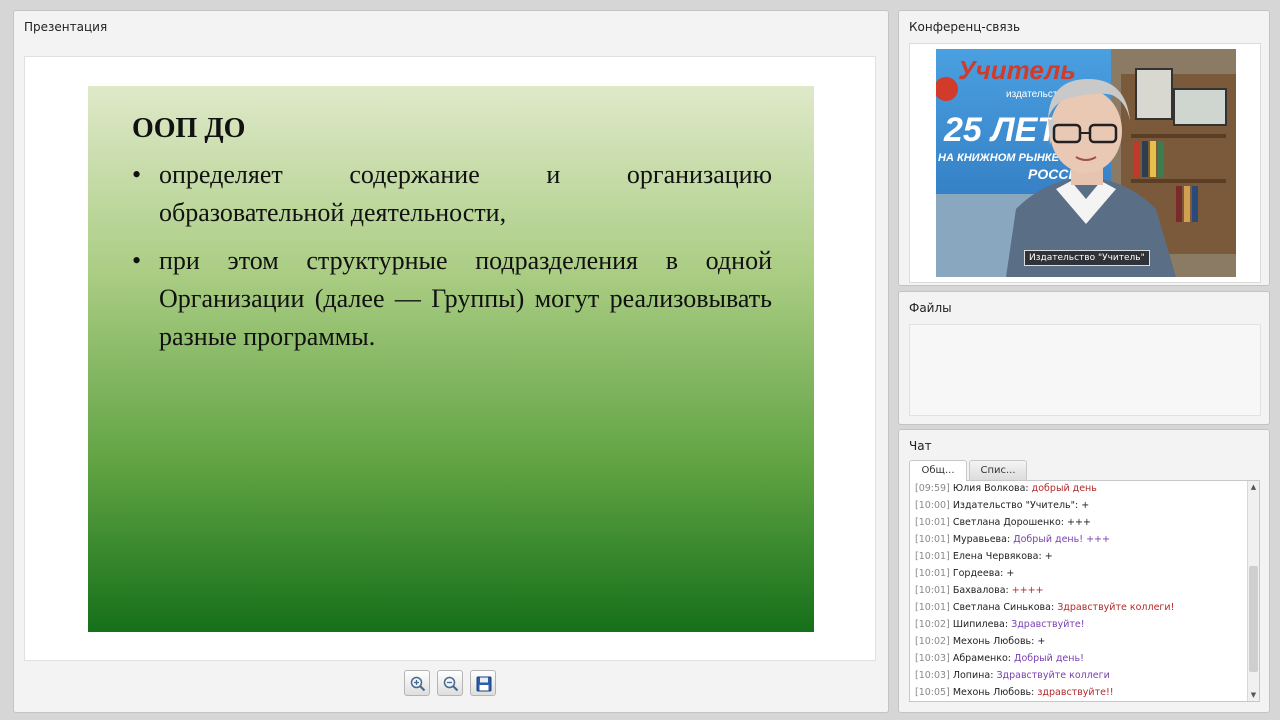 The image size is (1280, 720). I want to click on files-panel: Файлы, so click(1084, 358).